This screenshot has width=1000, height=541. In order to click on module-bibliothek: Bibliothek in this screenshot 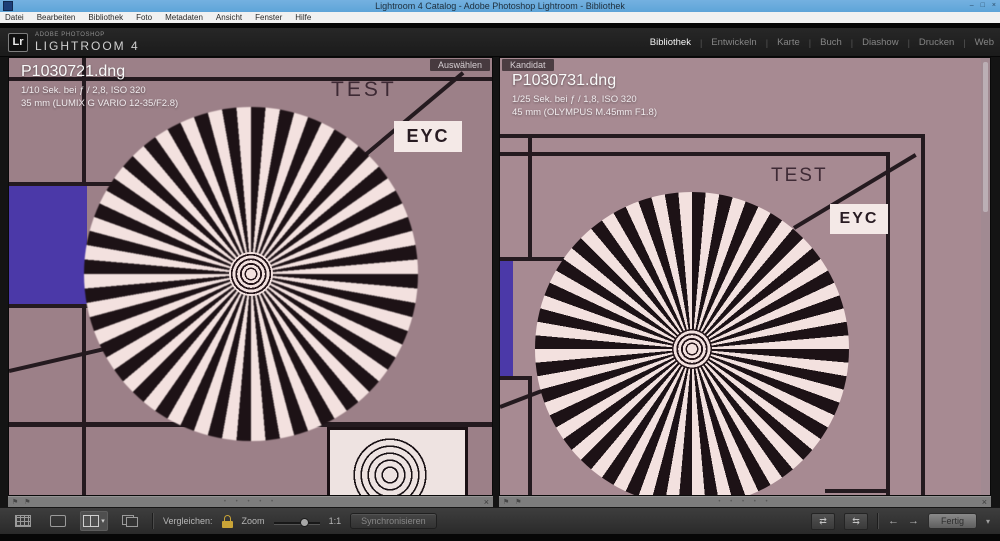, I will do `click(670, 42)`.